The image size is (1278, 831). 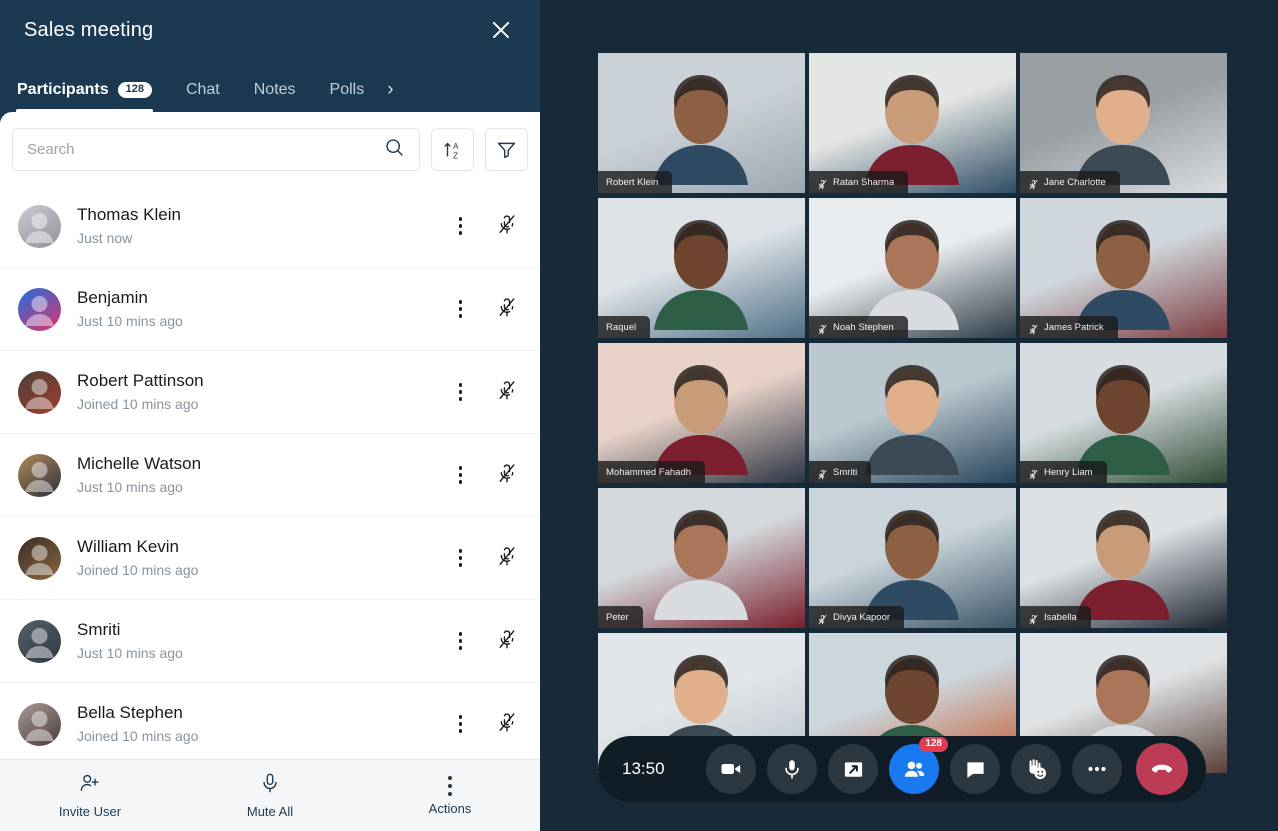 What do you see at coordinates (1123, 558) in the screenshot?
I see `video-tile: Isabella` at bounding box center [1123, 558].